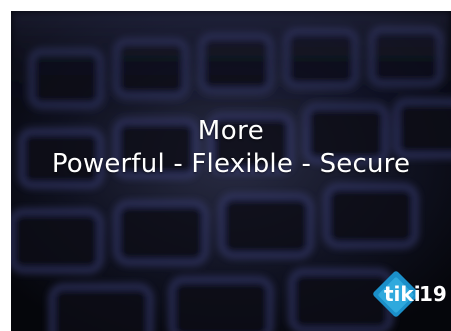  I want to click on headline-line-tagline: Powerful - Flexible - Secure, so click(231, 164).